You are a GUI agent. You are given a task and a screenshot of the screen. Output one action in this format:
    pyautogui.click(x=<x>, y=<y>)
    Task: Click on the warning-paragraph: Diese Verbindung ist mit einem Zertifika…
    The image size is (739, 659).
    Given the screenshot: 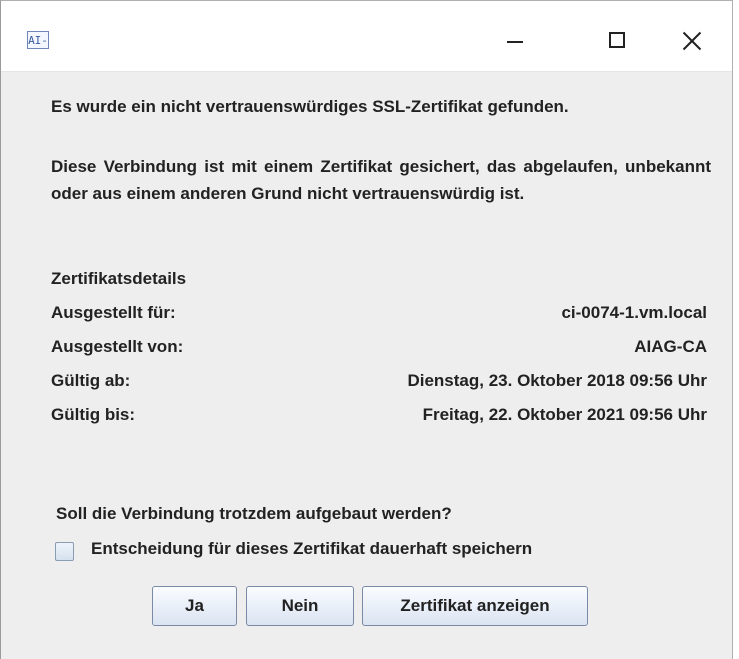 What is the action you would take?
    pyautogui.click(x=381, y=180)
    